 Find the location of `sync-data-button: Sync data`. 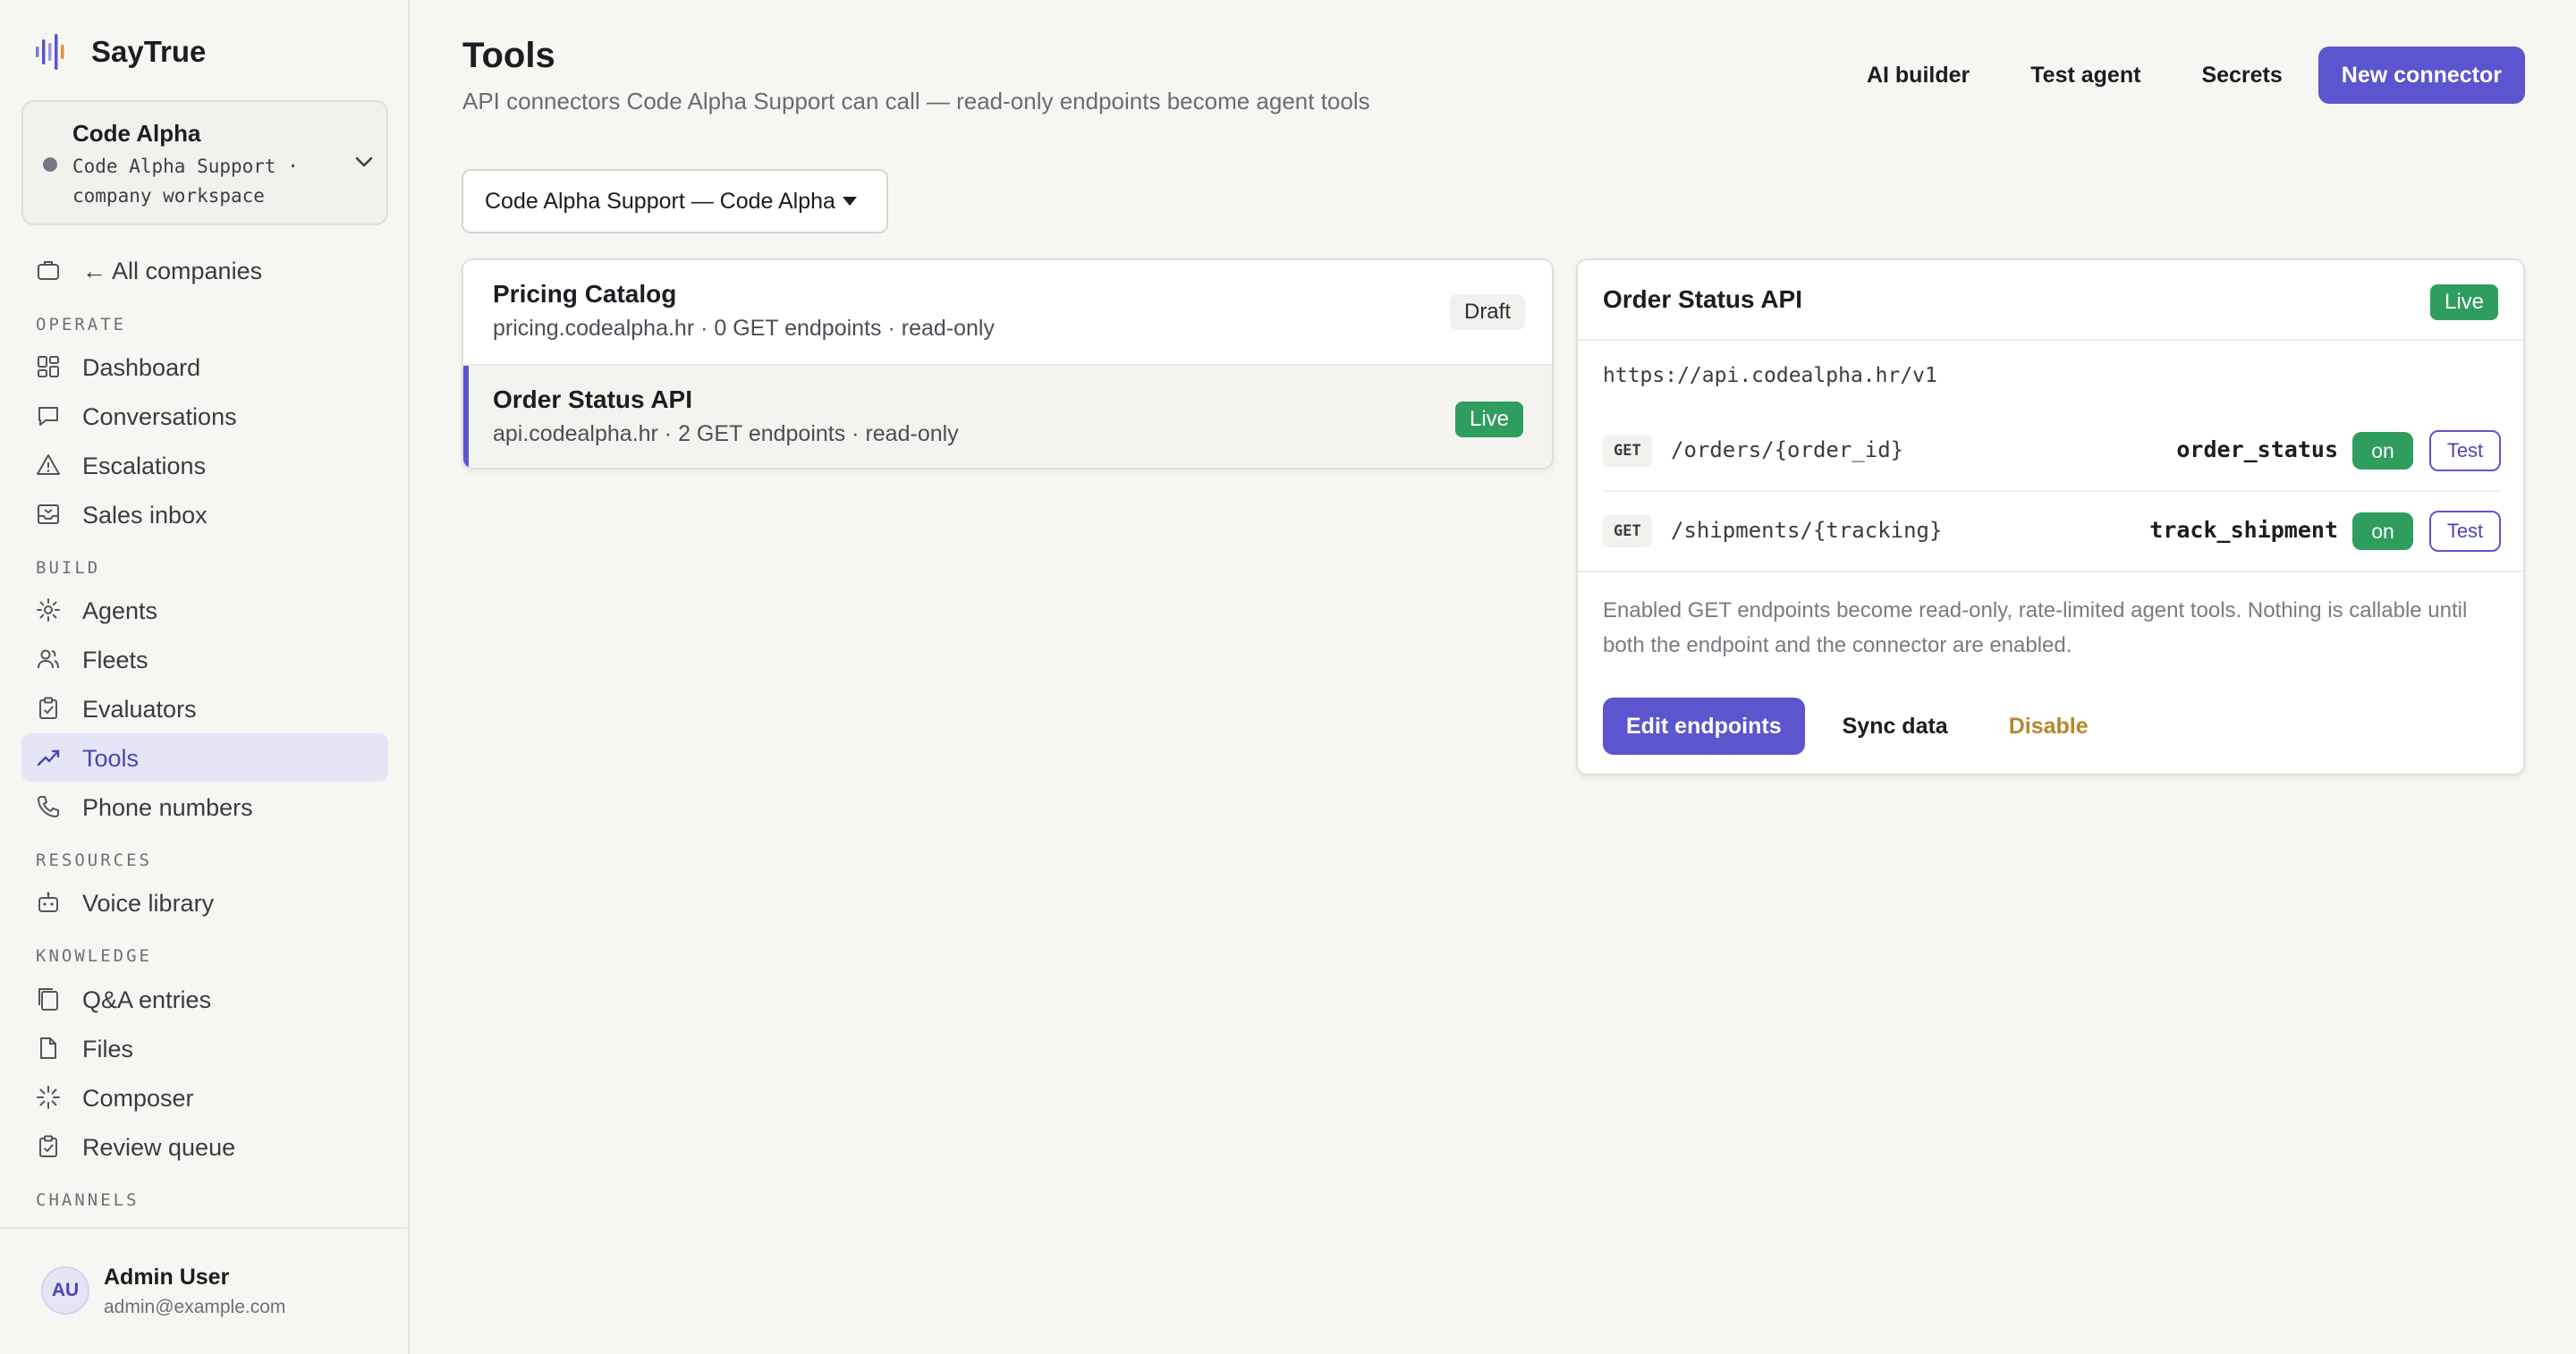

sync-data-button: Sync data is located at coordinates (1895, 727).